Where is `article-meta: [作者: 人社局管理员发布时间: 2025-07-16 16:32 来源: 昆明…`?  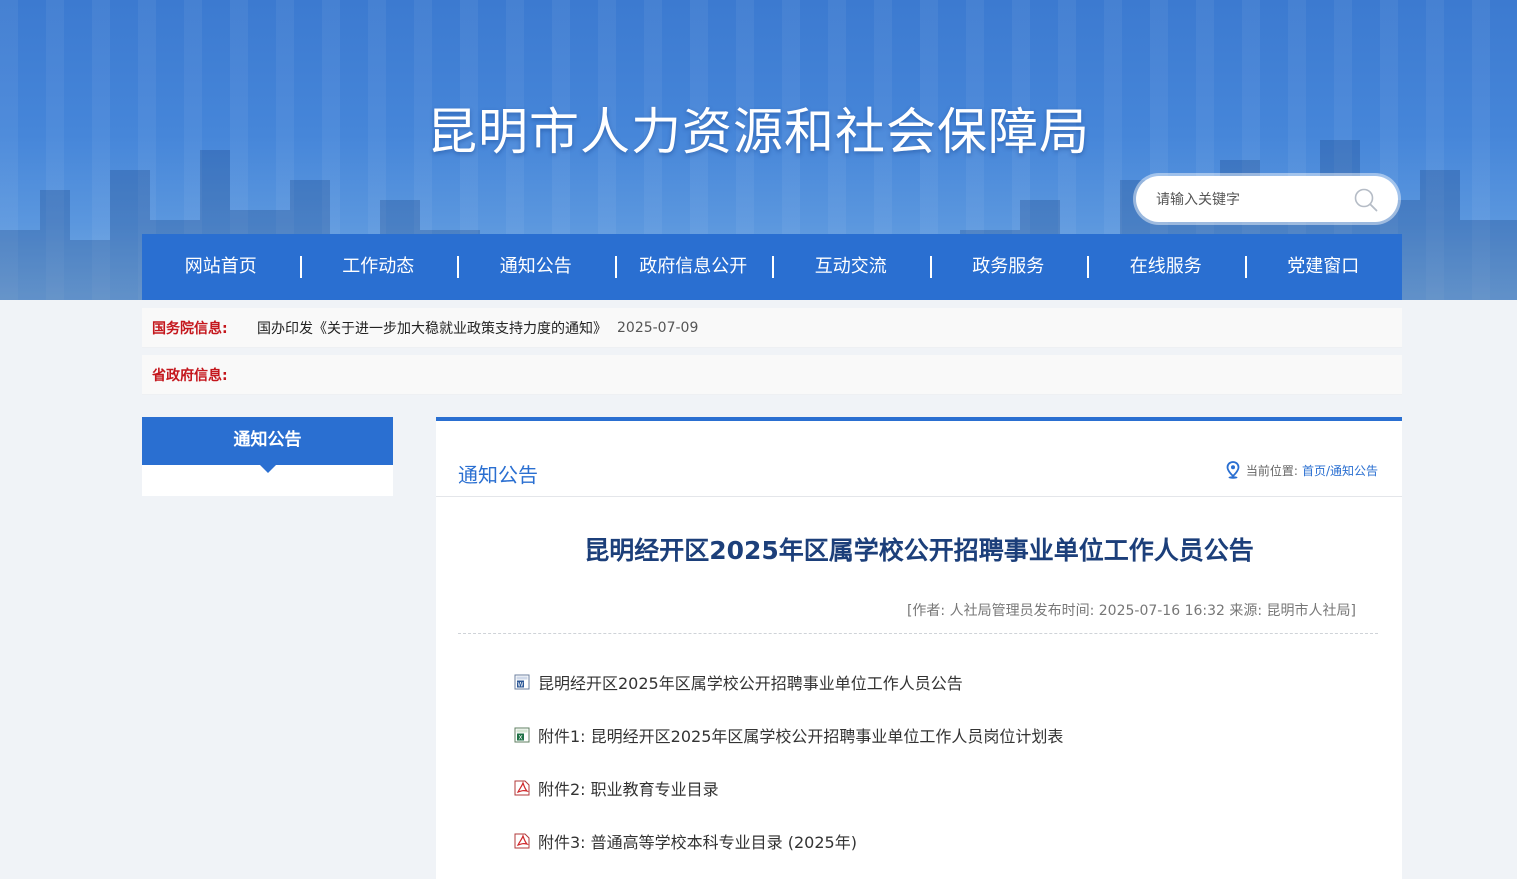
article-meta: [作者: 人社局管理员发布时间: 2025-07-16 16:32 来源: 昆明… is located at coordinates (1131, 611).